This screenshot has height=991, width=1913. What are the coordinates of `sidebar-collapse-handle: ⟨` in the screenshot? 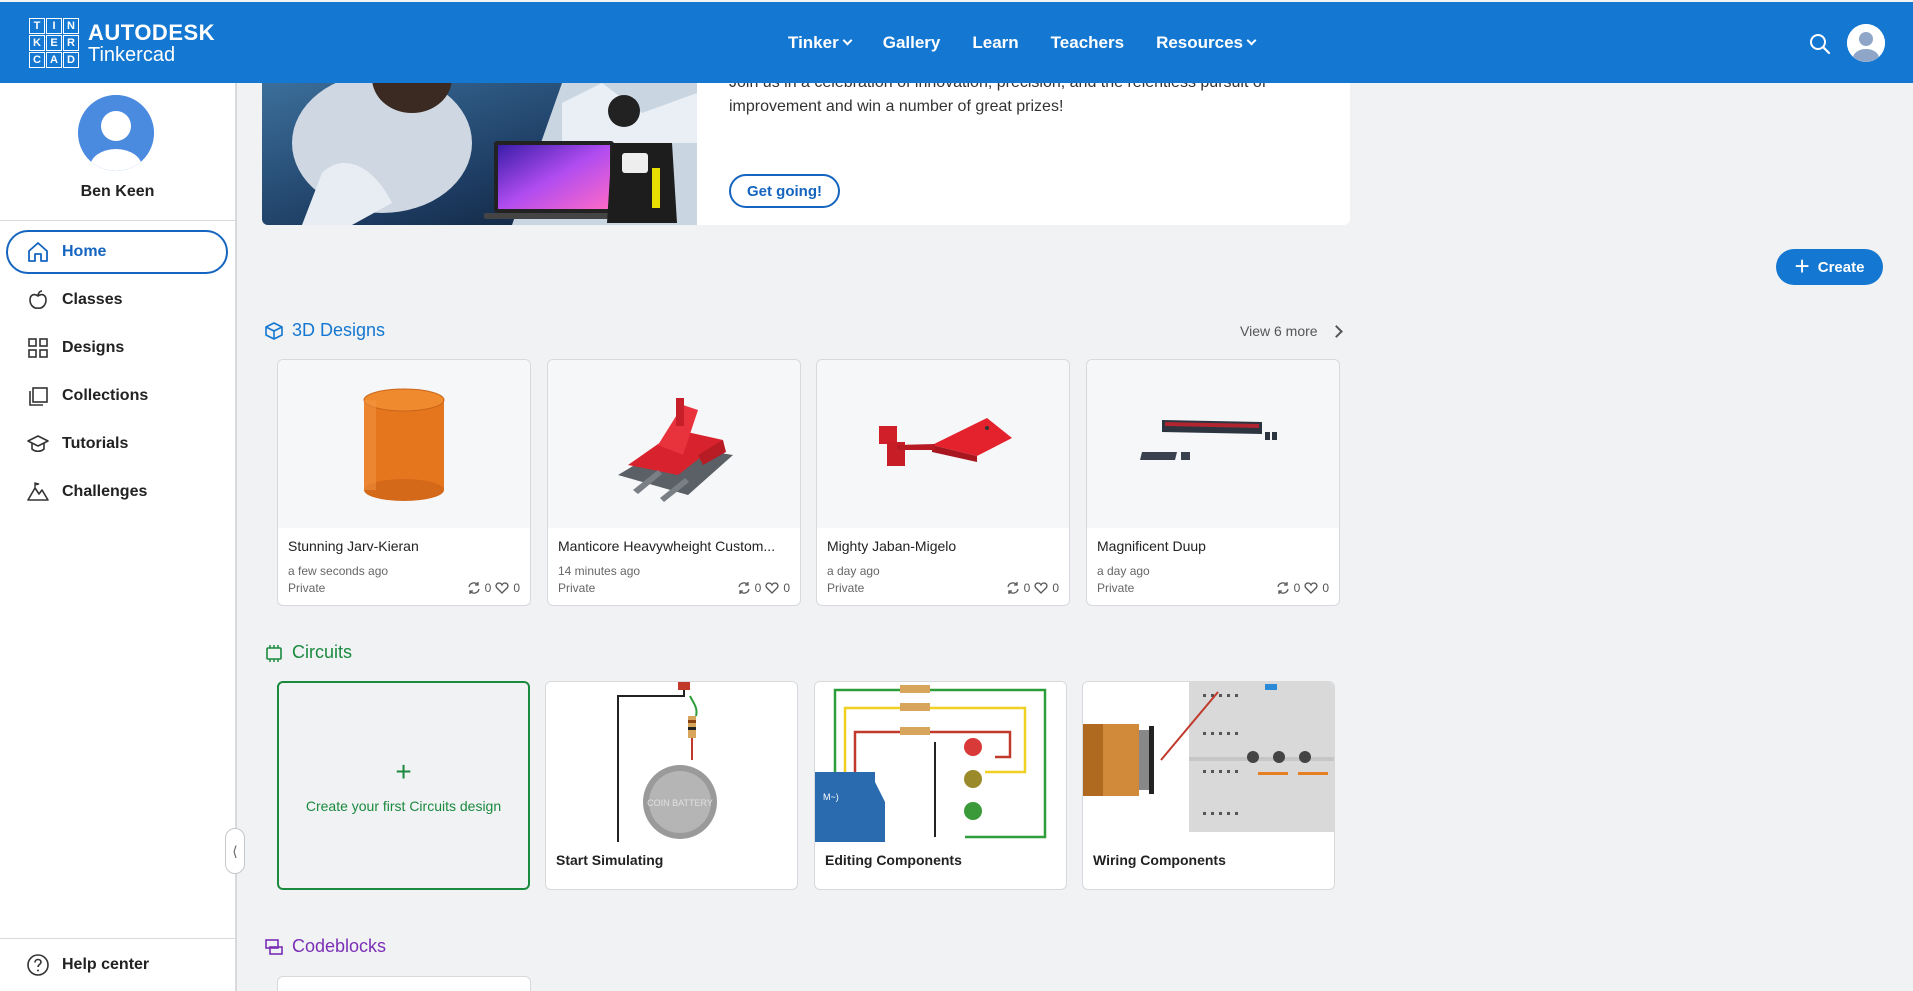 It's located at (235, 851).